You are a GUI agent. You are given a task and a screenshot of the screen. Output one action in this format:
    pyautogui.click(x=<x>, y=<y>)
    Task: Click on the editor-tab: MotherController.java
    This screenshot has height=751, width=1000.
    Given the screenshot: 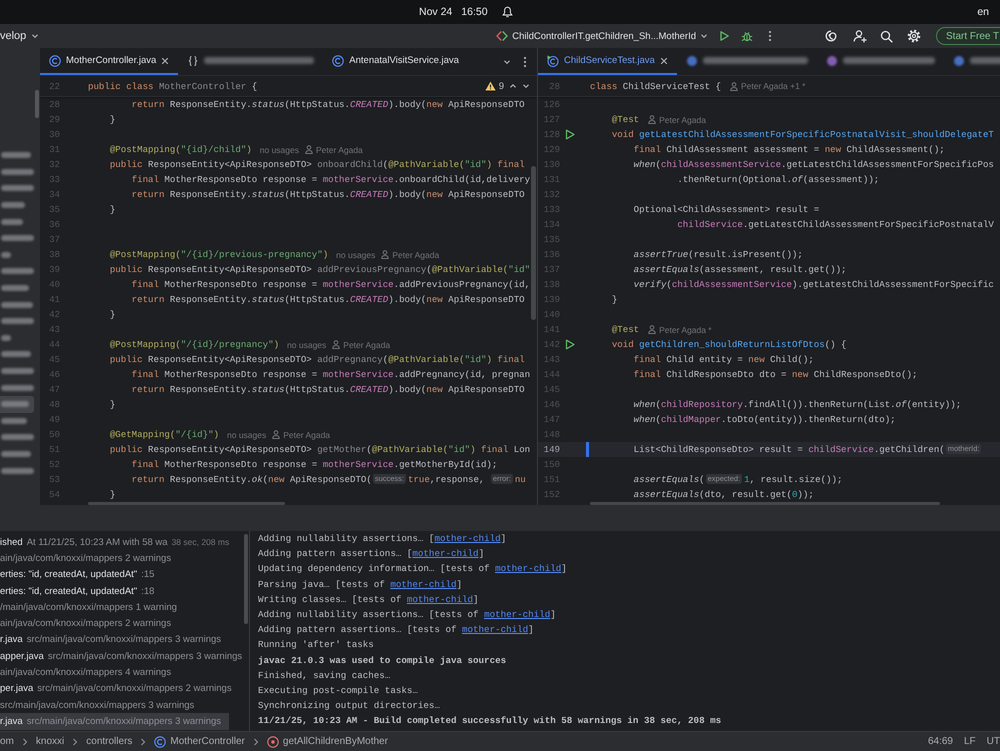 What is the action you would take?
    pyautogui.click(x=109, y=61)
    